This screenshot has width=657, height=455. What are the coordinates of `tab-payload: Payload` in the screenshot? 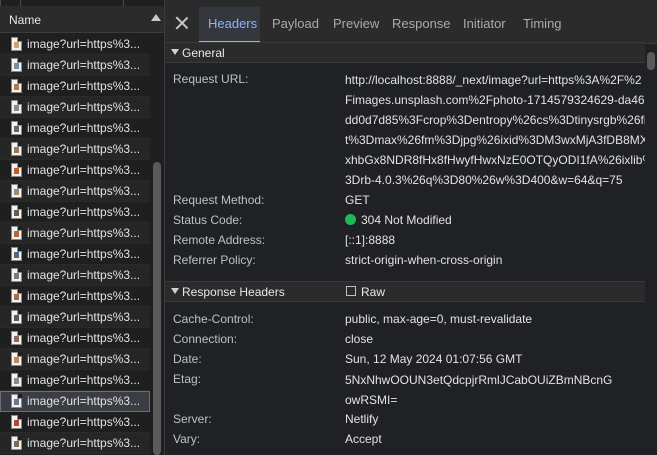 It's located at (295, 23).